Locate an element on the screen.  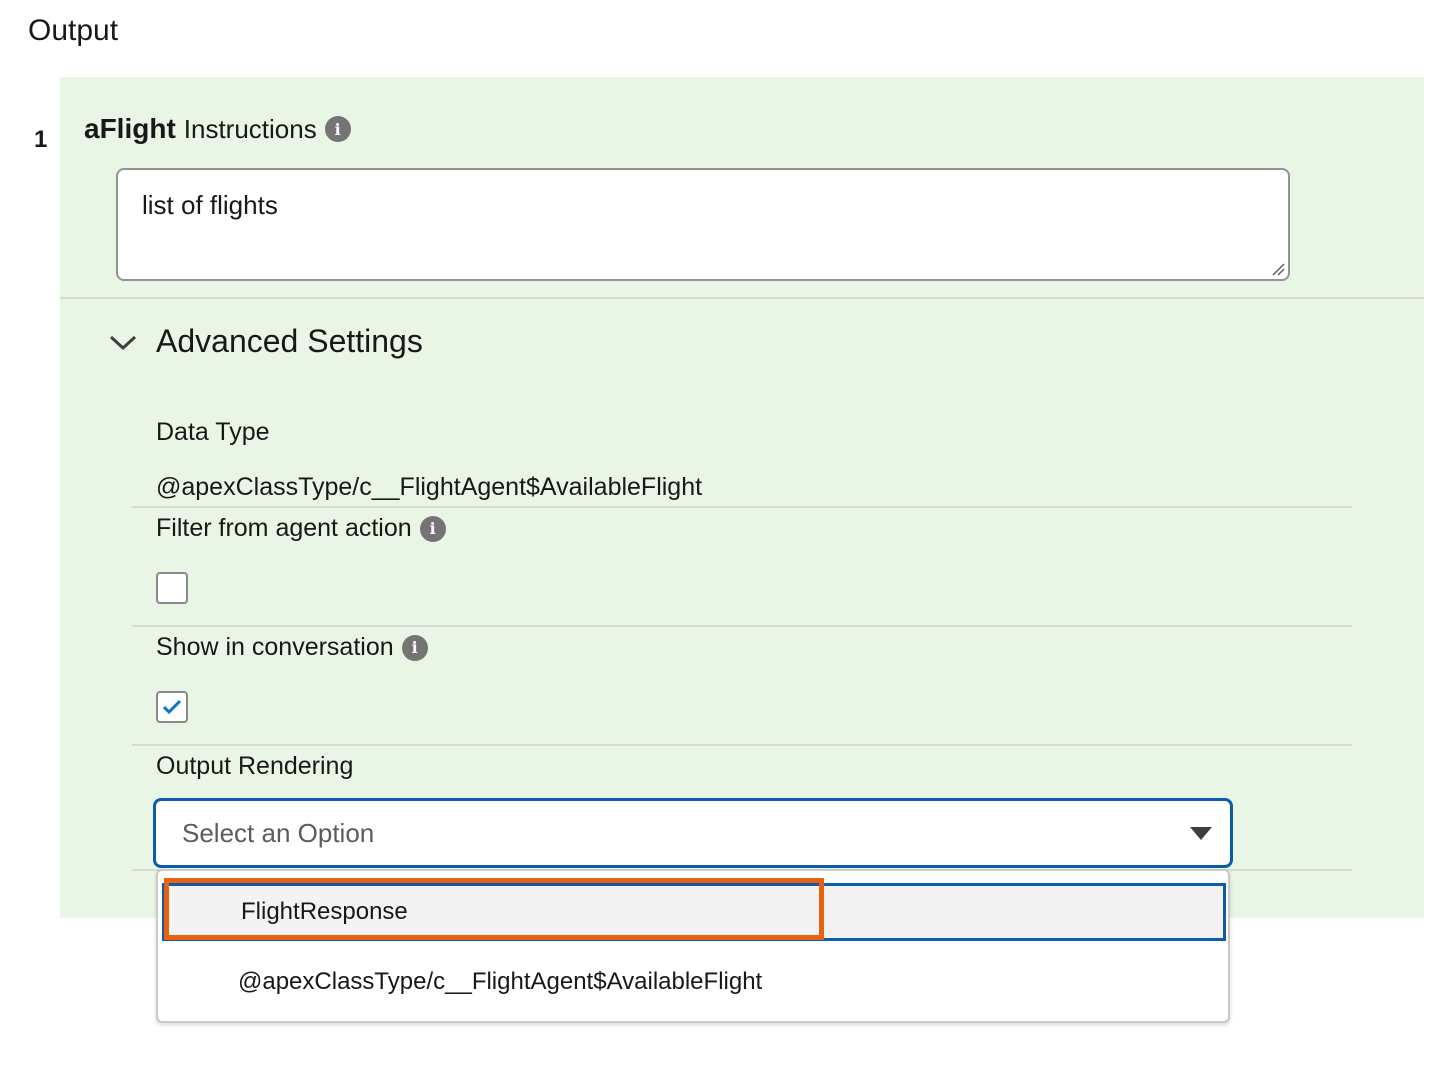
output-name: aFlight is located at coordinates (130, 128).